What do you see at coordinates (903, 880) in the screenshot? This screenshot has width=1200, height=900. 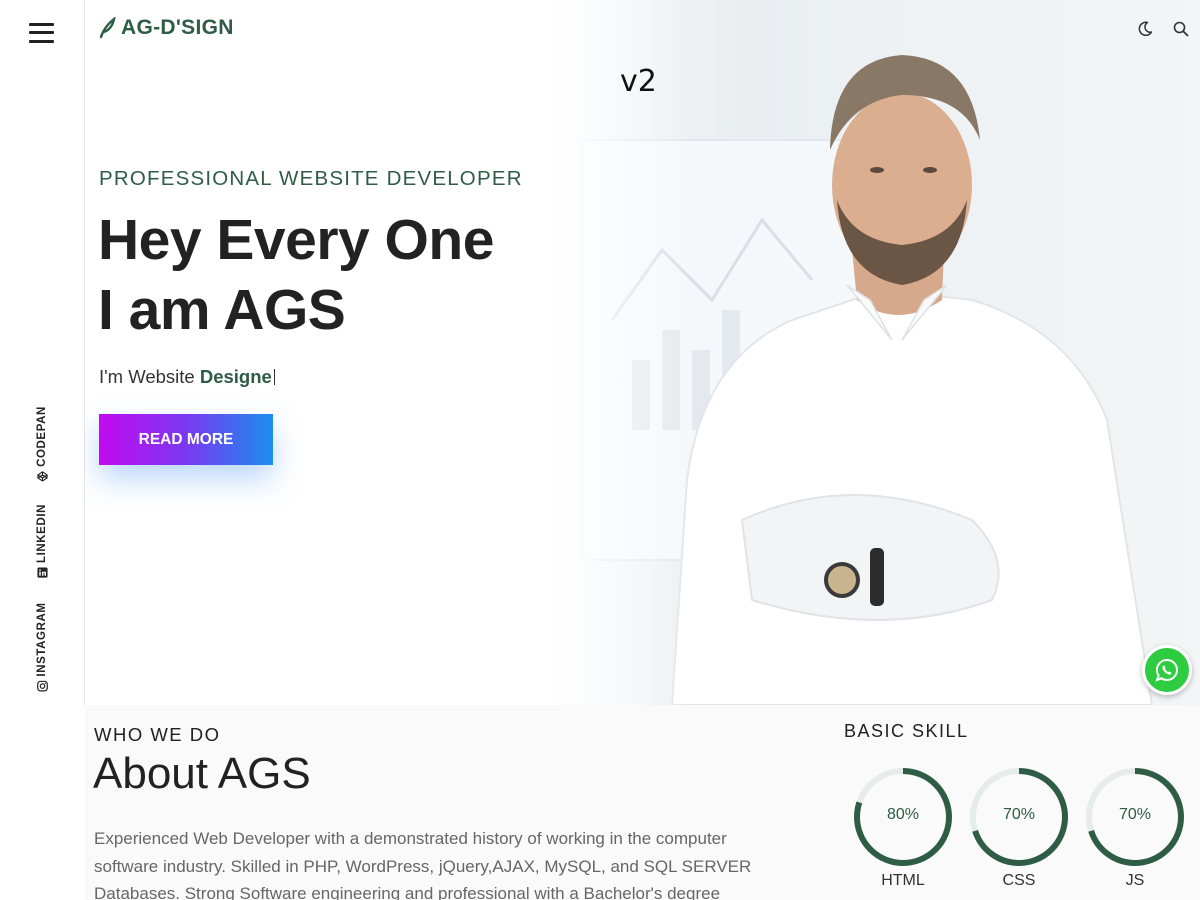 I see `skill-label: HTML` at bounding box center [903, 880].